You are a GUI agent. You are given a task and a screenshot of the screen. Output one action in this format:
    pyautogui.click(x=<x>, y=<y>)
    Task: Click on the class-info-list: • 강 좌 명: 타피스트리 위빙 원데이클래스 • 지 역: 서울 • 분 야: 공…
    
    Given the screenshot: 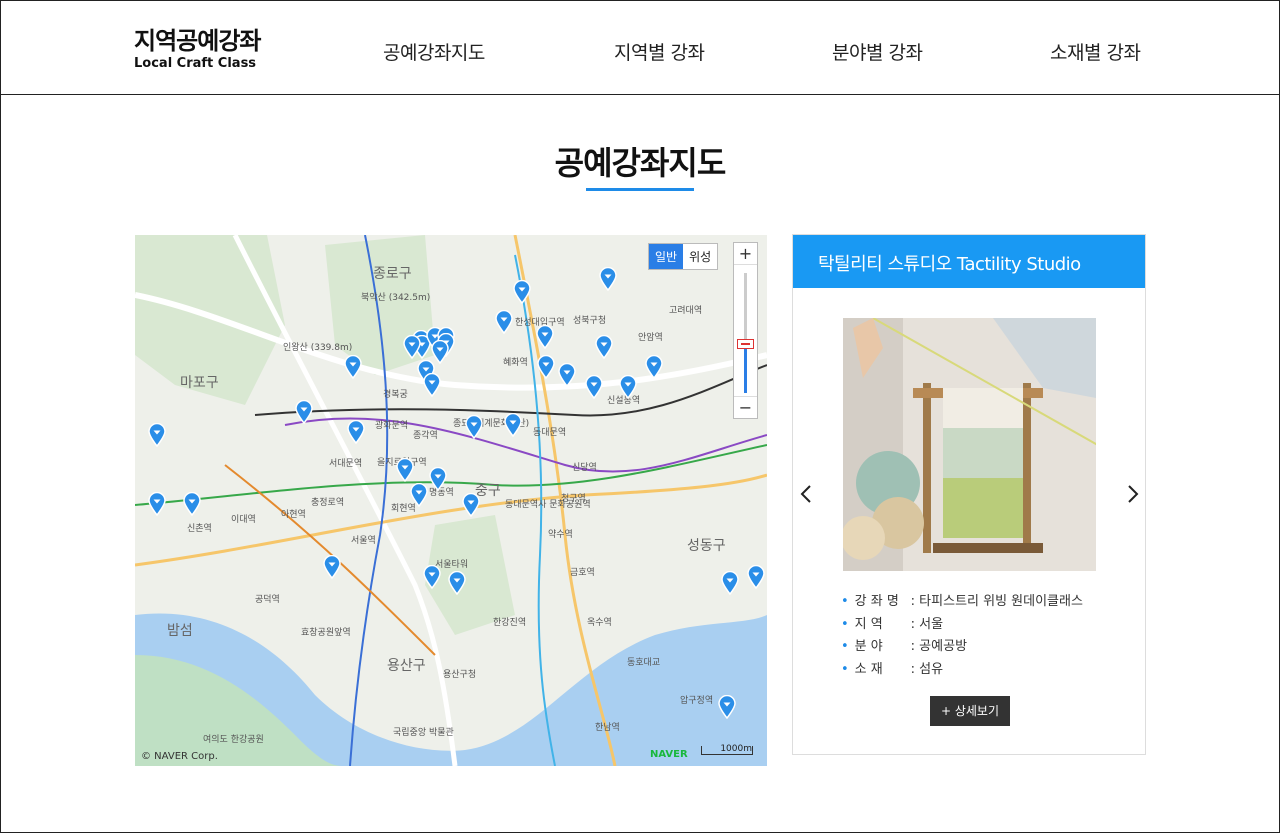 What is the action you would take?
    pyautogui.click(x=962, y=635)
    